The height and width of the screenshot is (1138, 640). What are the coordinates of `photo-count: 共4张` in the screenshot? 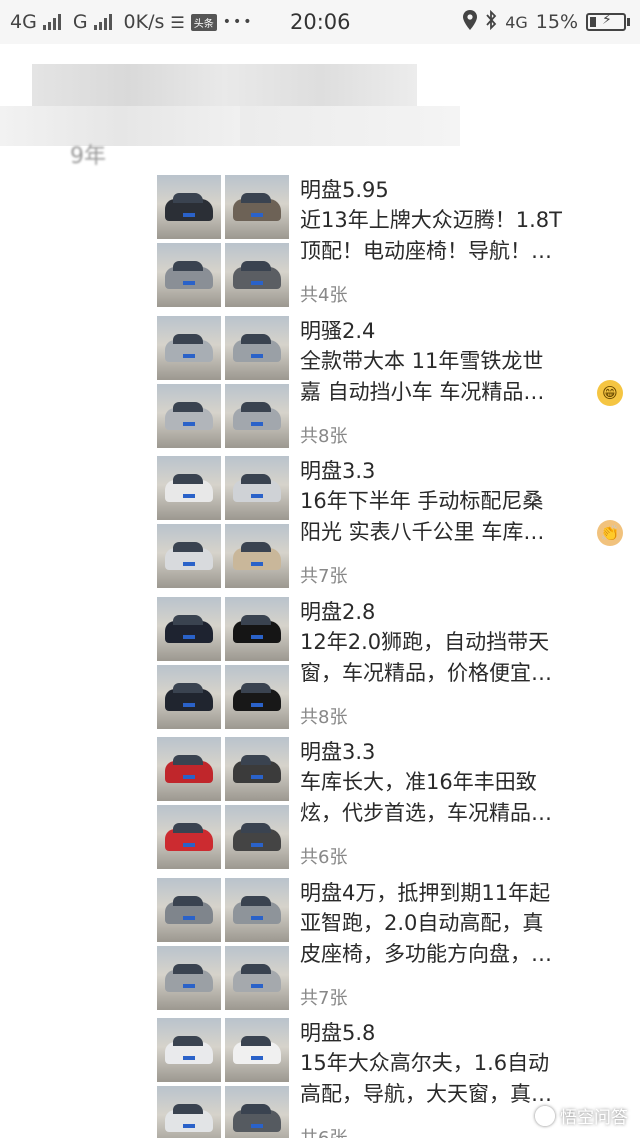 It's located at (324, 295).